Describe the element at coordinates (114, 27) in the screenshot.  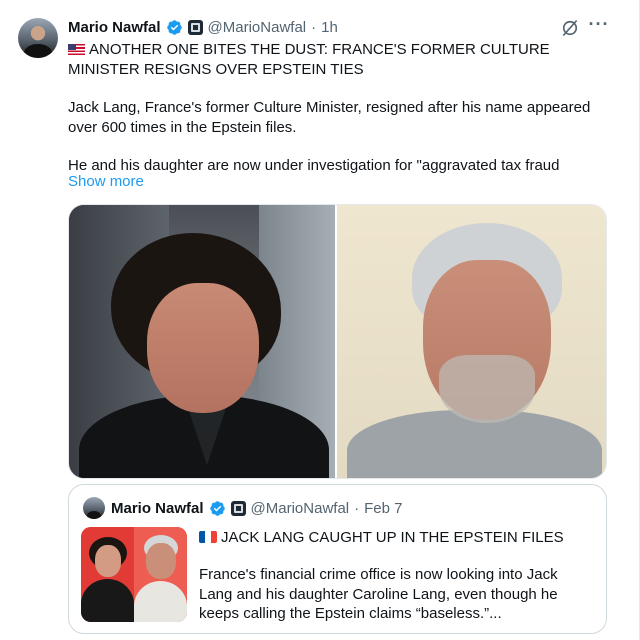
I see `author-name: Mario Nawfal` at that location.